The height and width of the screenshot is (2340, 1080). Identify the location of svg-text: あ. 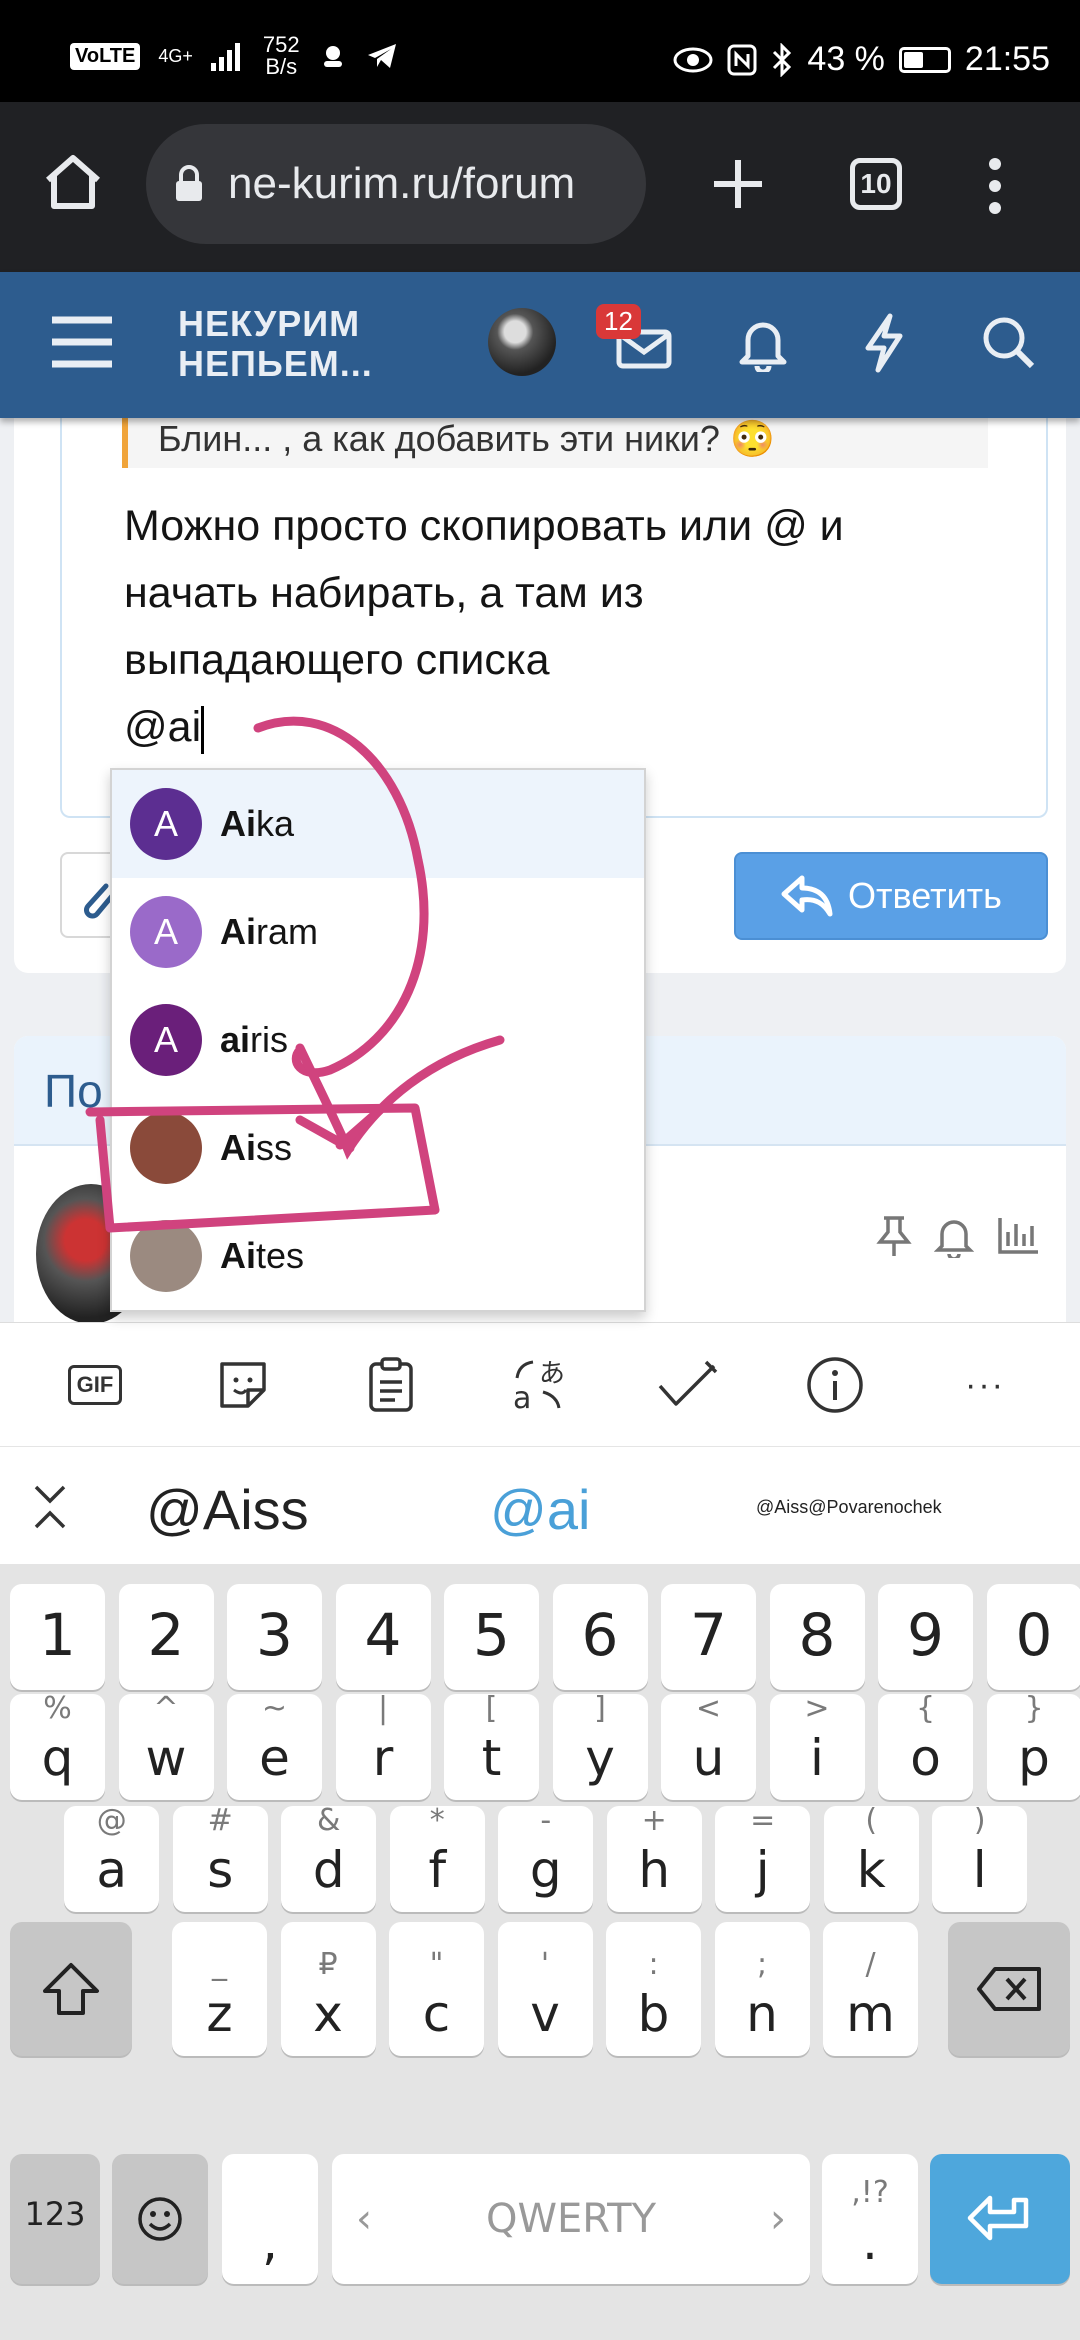
(552, 1374).